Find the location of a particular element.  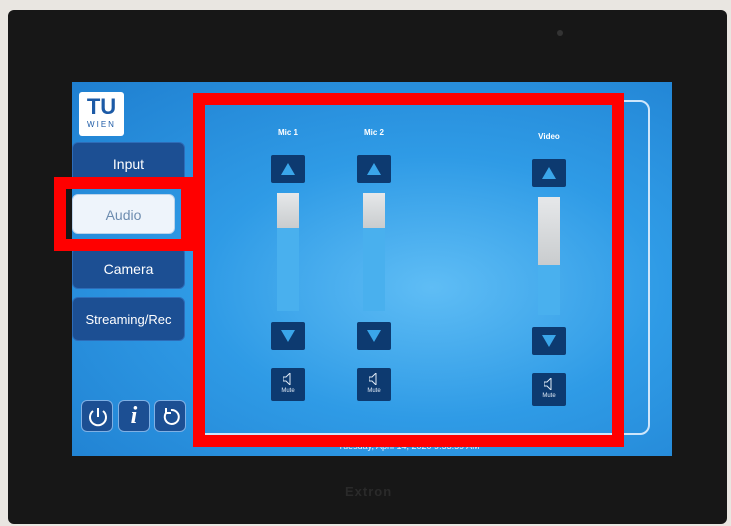

power-button is located at coordinates (97, 416).